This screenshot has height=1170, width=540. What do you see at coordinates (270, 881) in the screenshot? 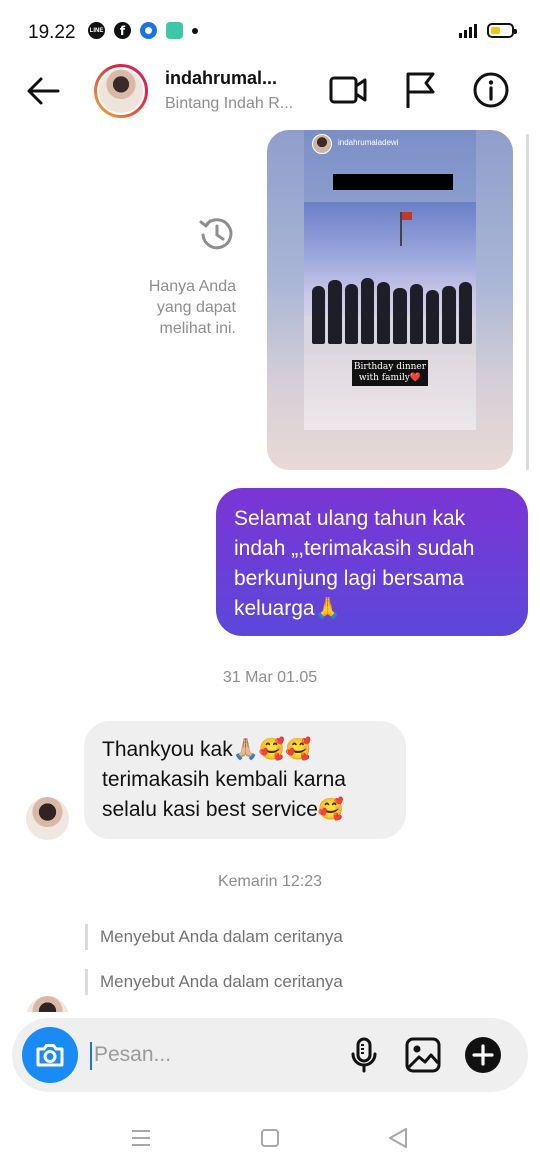
I see `timestamp: Kemarin 12:23` at bounding box center [270, 881].